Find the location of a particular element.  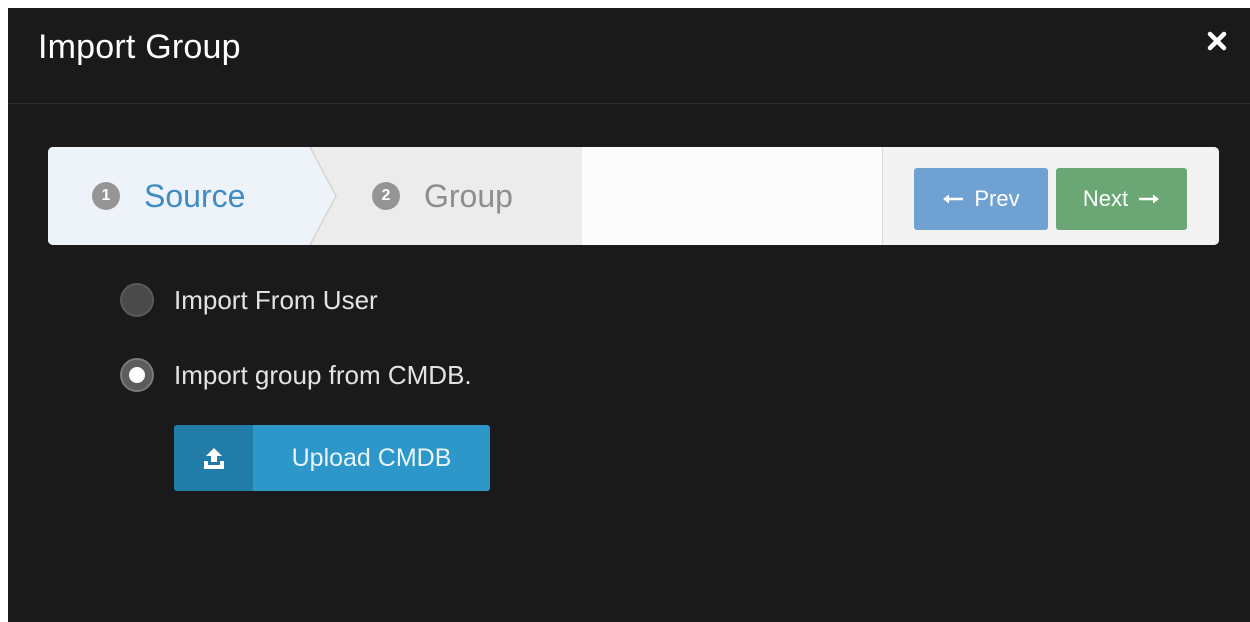

option-import-from-user: Import From User is located at coordinates (249, 300).